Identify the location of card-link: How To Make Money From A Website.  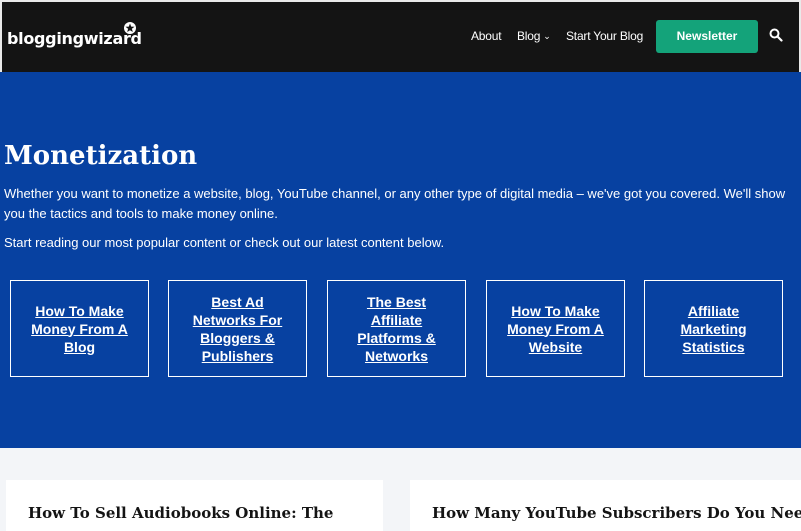
(555, 329).